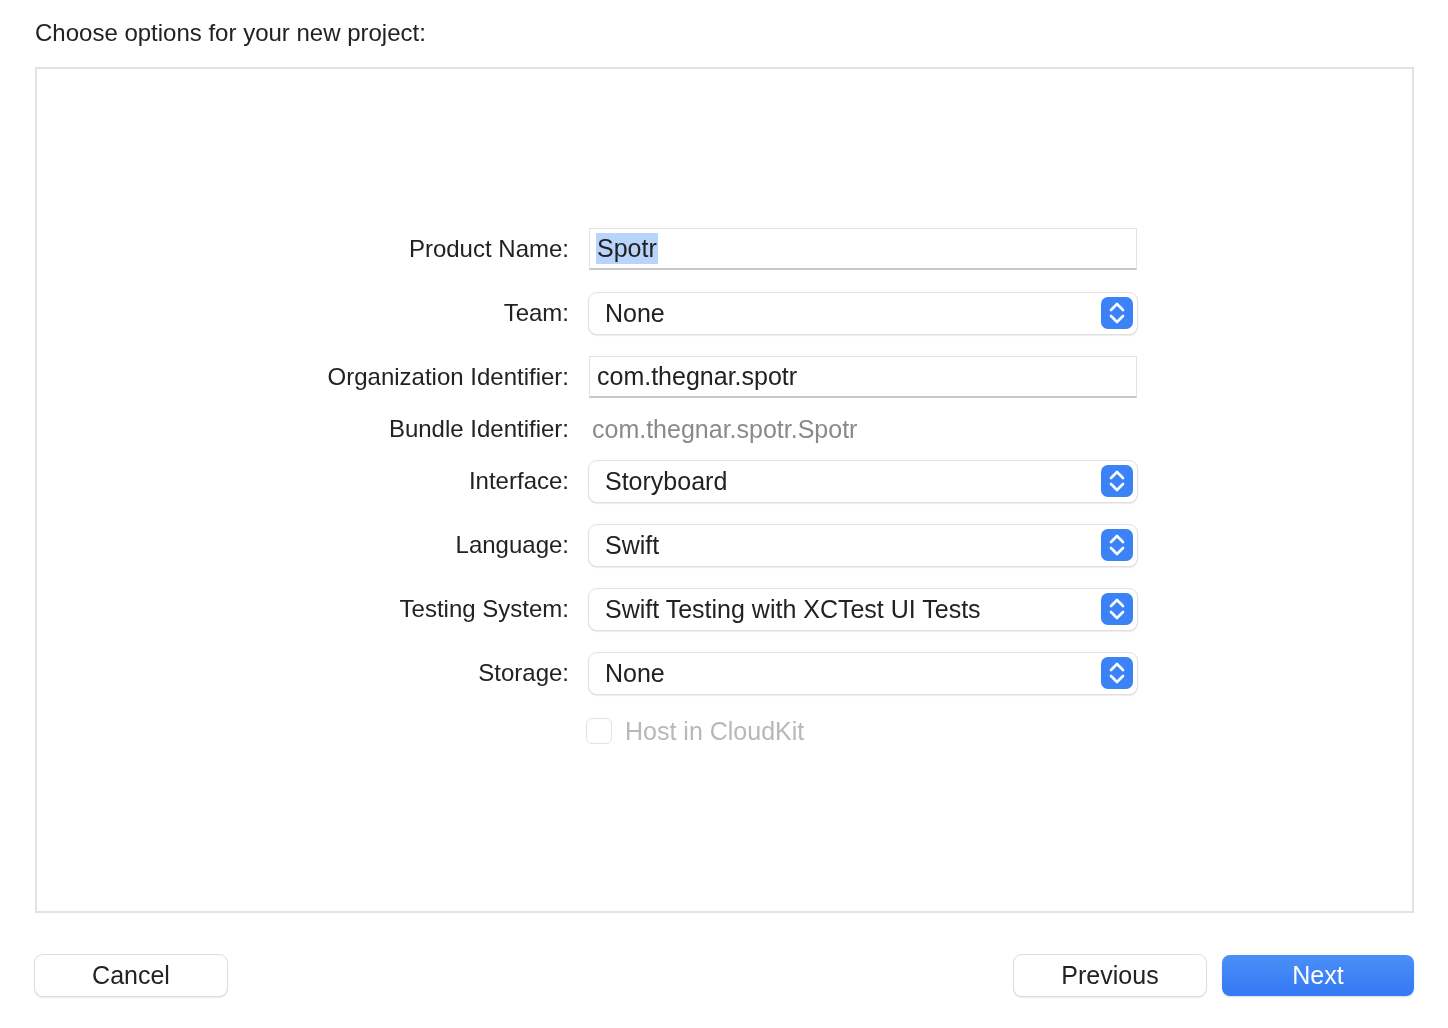 Image resolution: width=1448 pixels, height=1028 pixels. What do you see at coordinates (724, 429) in the screenshot?
I see `bundle-identifier-value: com.thegnar.spotr.Spotr` at bounding box center [724, 429].